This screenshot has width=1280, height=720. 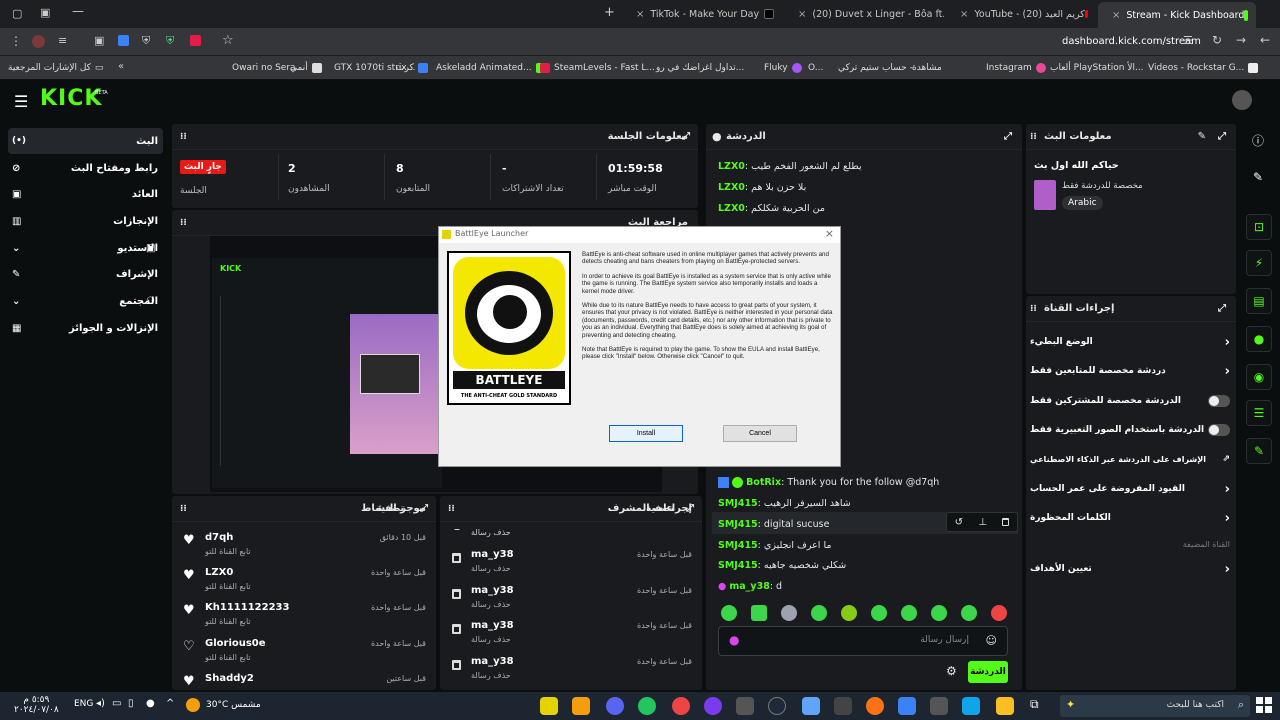 I want to click on windows-start-icon, so click(x=1264, y=705).